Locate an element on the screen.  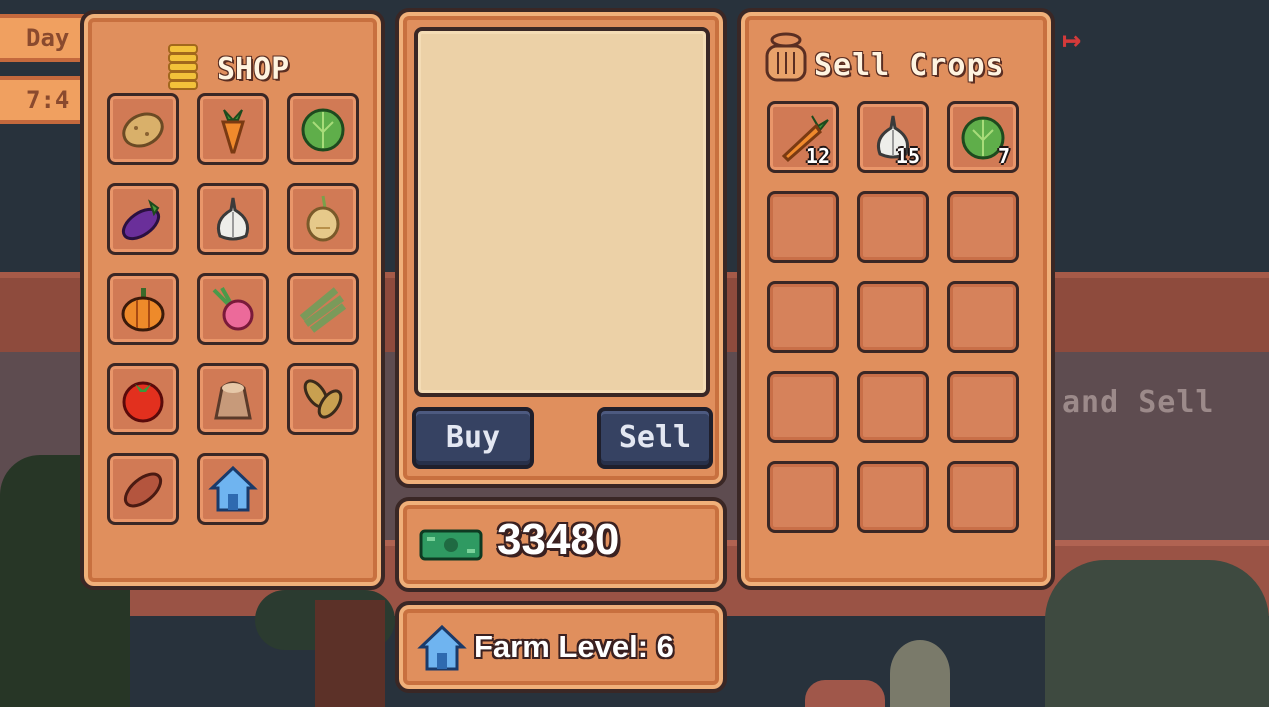
money-panel: 33480 is located at coordinates (561, 544).